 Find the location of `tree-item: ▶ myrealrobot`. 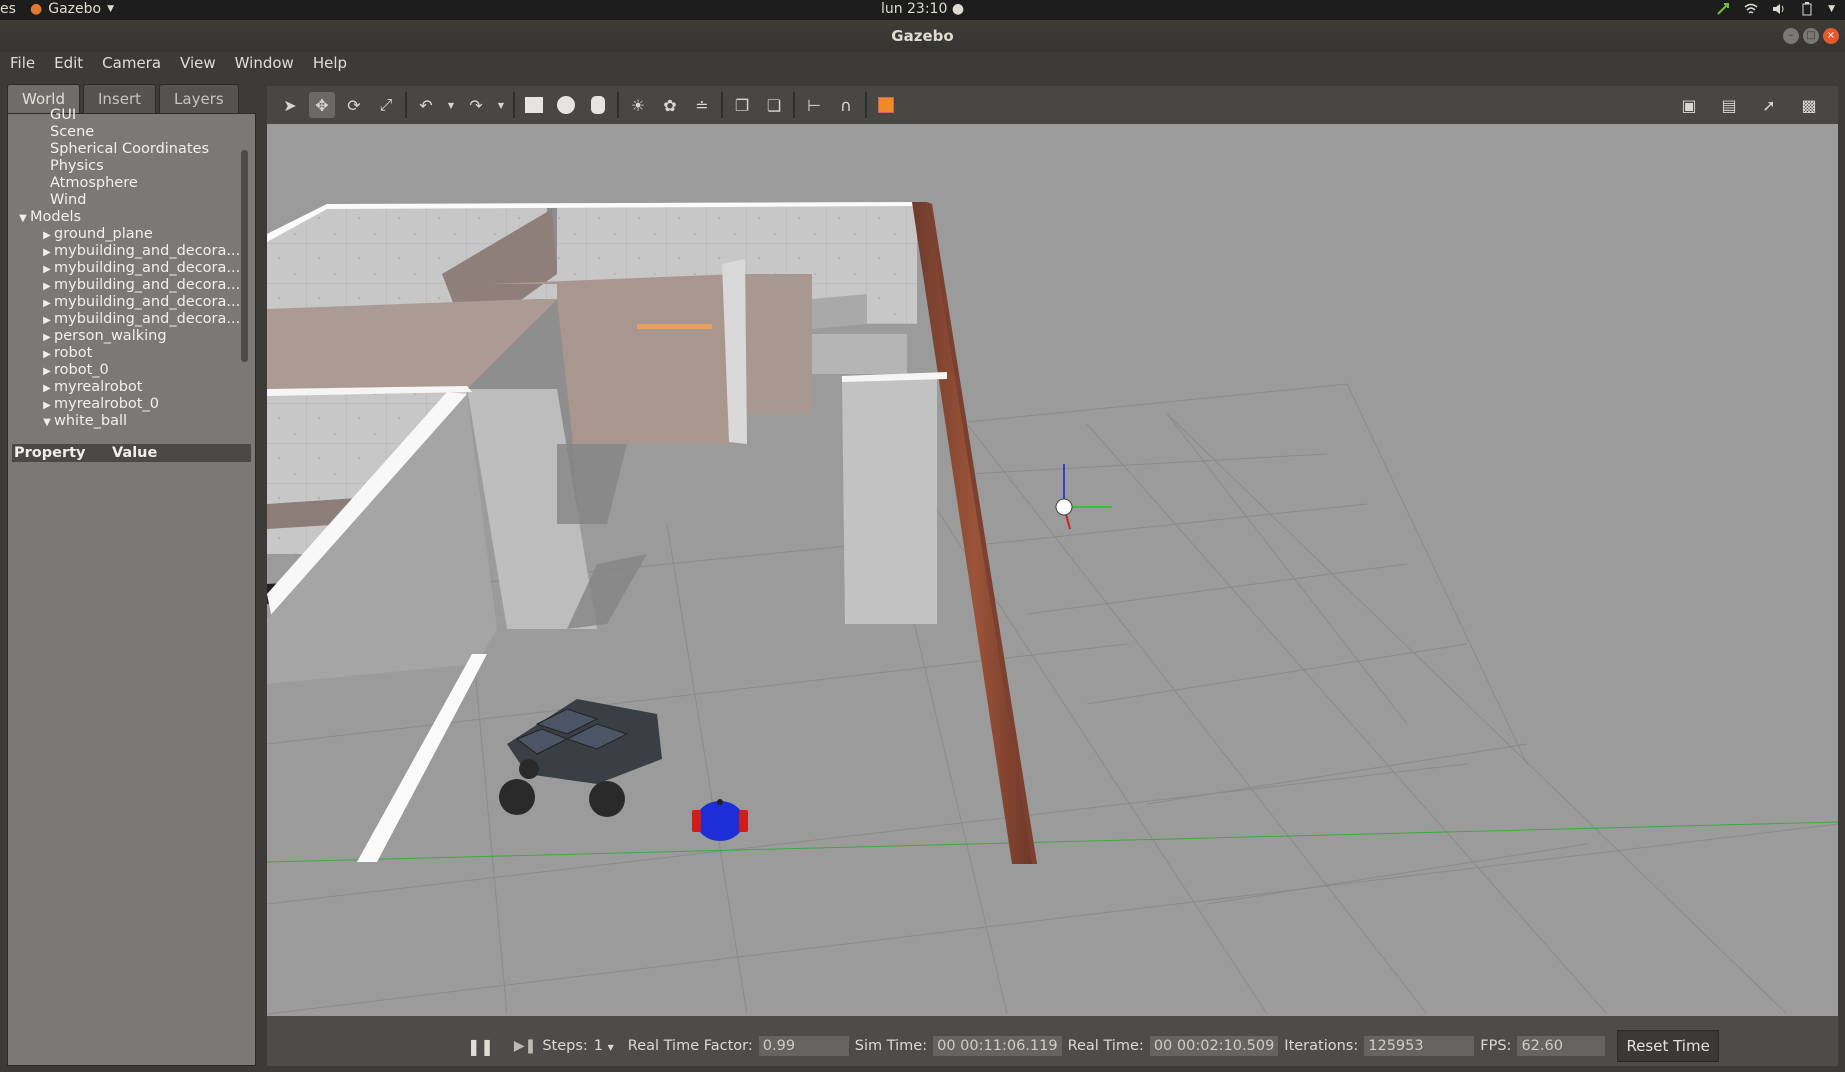

tree-item: ▶ myrealrobot is located at coordinates (130, 387).